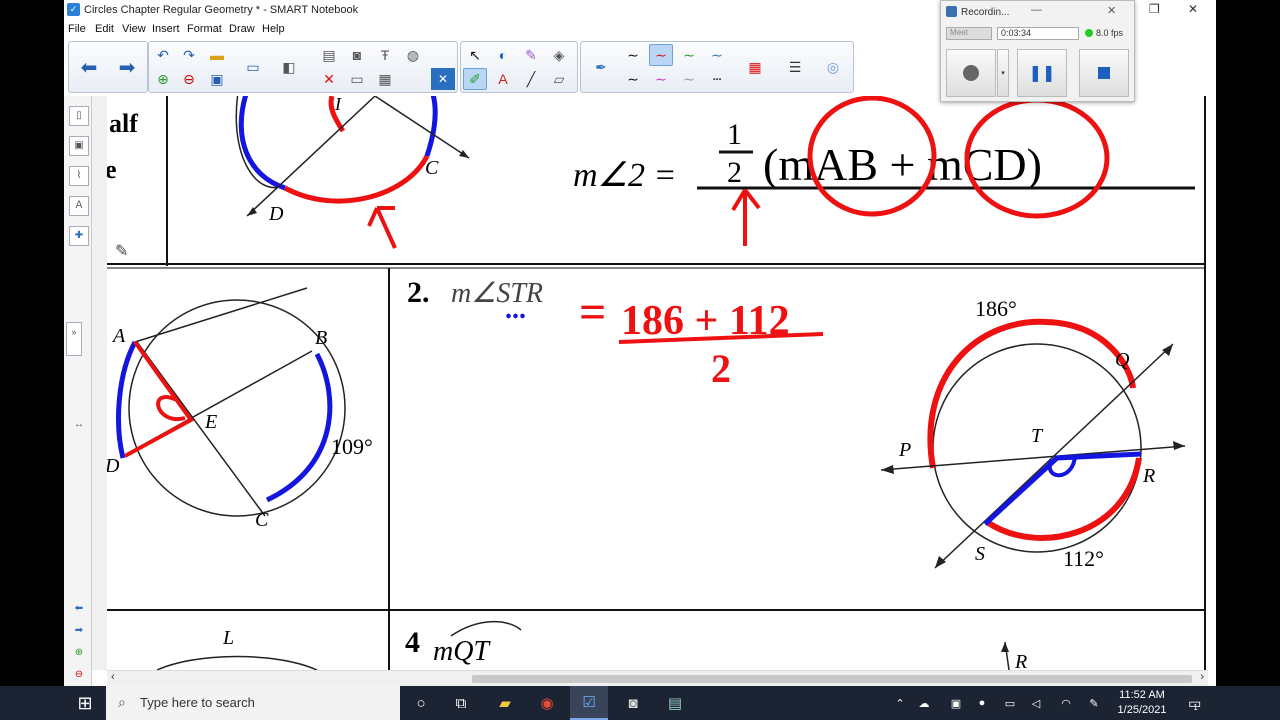 Image resolution: width=1280 pixels, height=720 pixels. What do you see at coordinates (89, 67) in the screenshot?
I see `previous-page-icon: ⬅` at bounding box center [89, 67].